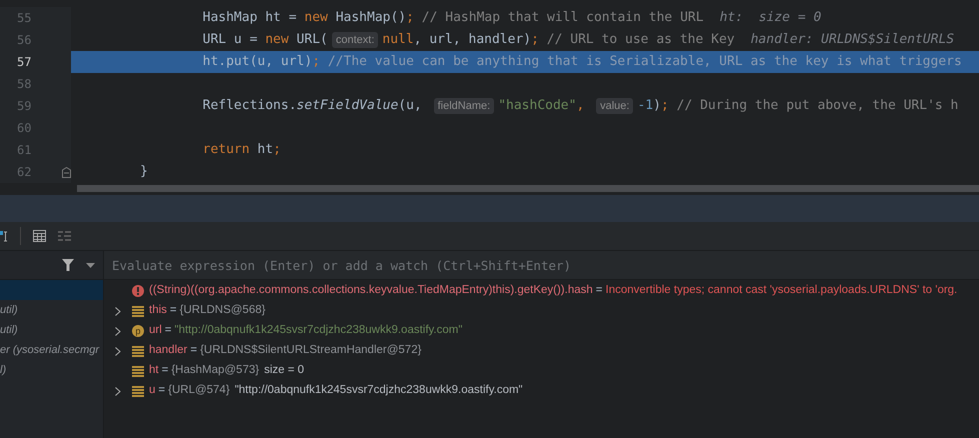 The height and width of the screenshot is (438, 979). I want to click on variable-value: {URL@574}, so click(199, 390).